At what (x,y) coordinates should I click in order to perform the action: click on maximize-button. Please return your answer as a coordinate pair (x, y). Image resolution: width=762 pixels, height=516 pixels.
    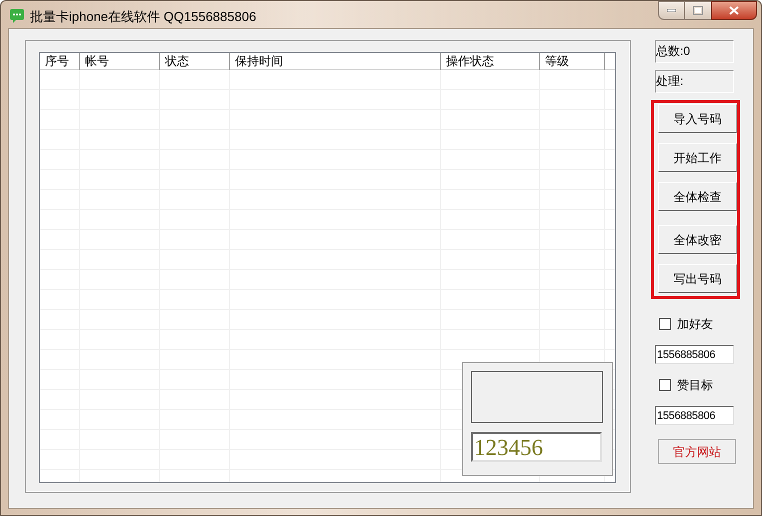
    Looking at the image, I should click on (698, 10).